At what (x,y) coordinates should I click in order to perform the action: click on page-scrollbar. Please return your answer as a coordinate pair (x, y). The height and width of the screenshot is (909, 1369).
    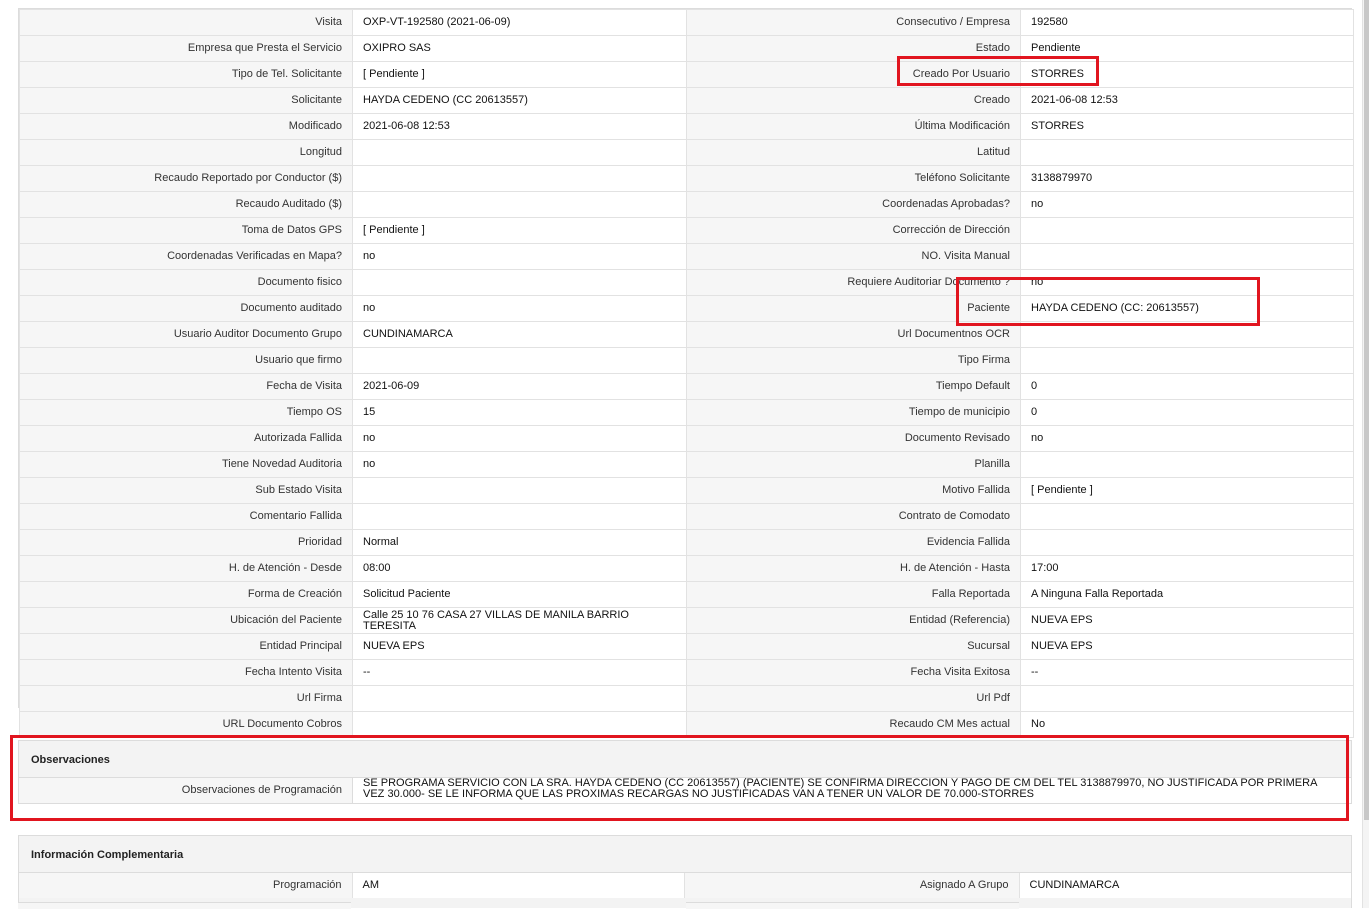
    Looking at the image, I should click on (1365, 454).